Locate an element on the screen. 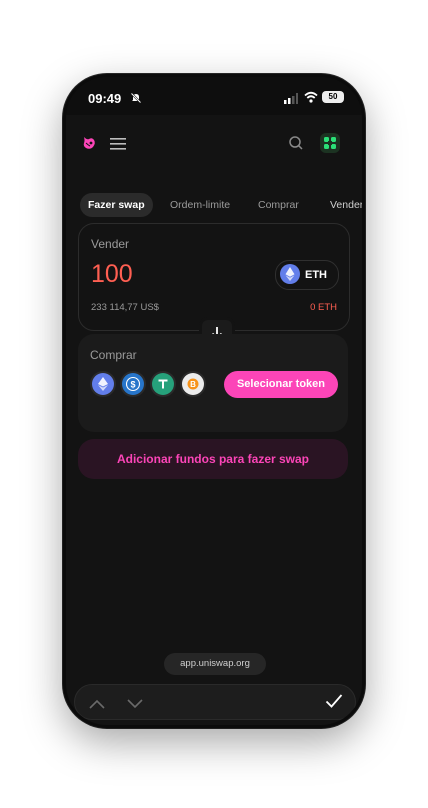  usdt-icon is located at coordinates (163, 384).